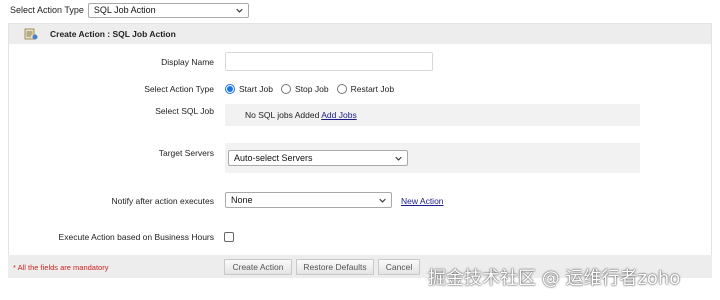 Image resolution: width=720 pixels, height=300 pixels. What do you see at coordinates (230, 89) in the screenshot?
I see `radio-start-job-control` at bounding box center [230, 89].